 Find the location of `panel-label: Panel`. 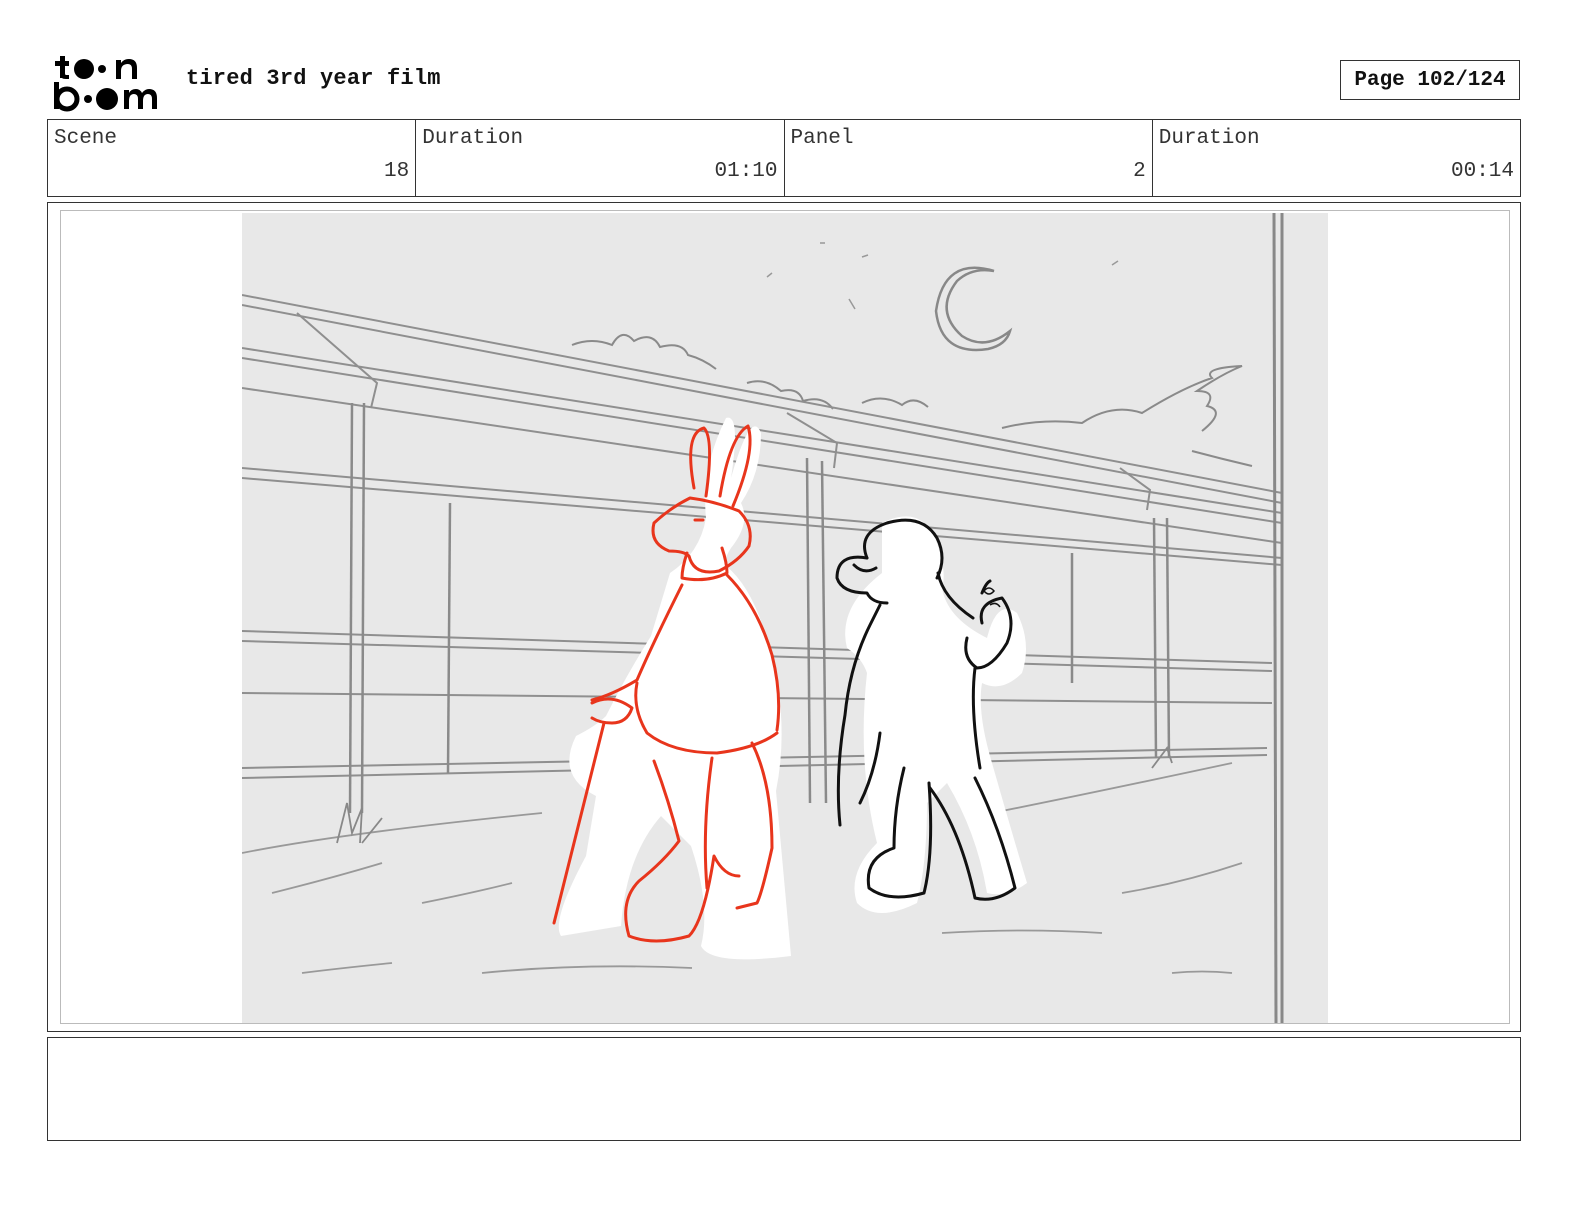

panel-label: Panel is located at coordinates (822, 138).